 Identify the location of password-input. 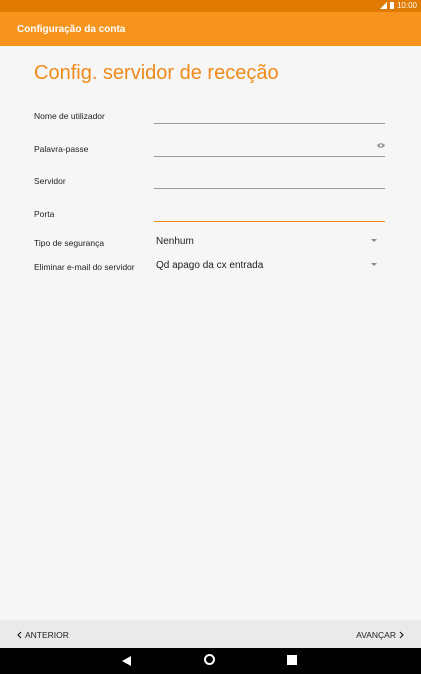
(269, 146).